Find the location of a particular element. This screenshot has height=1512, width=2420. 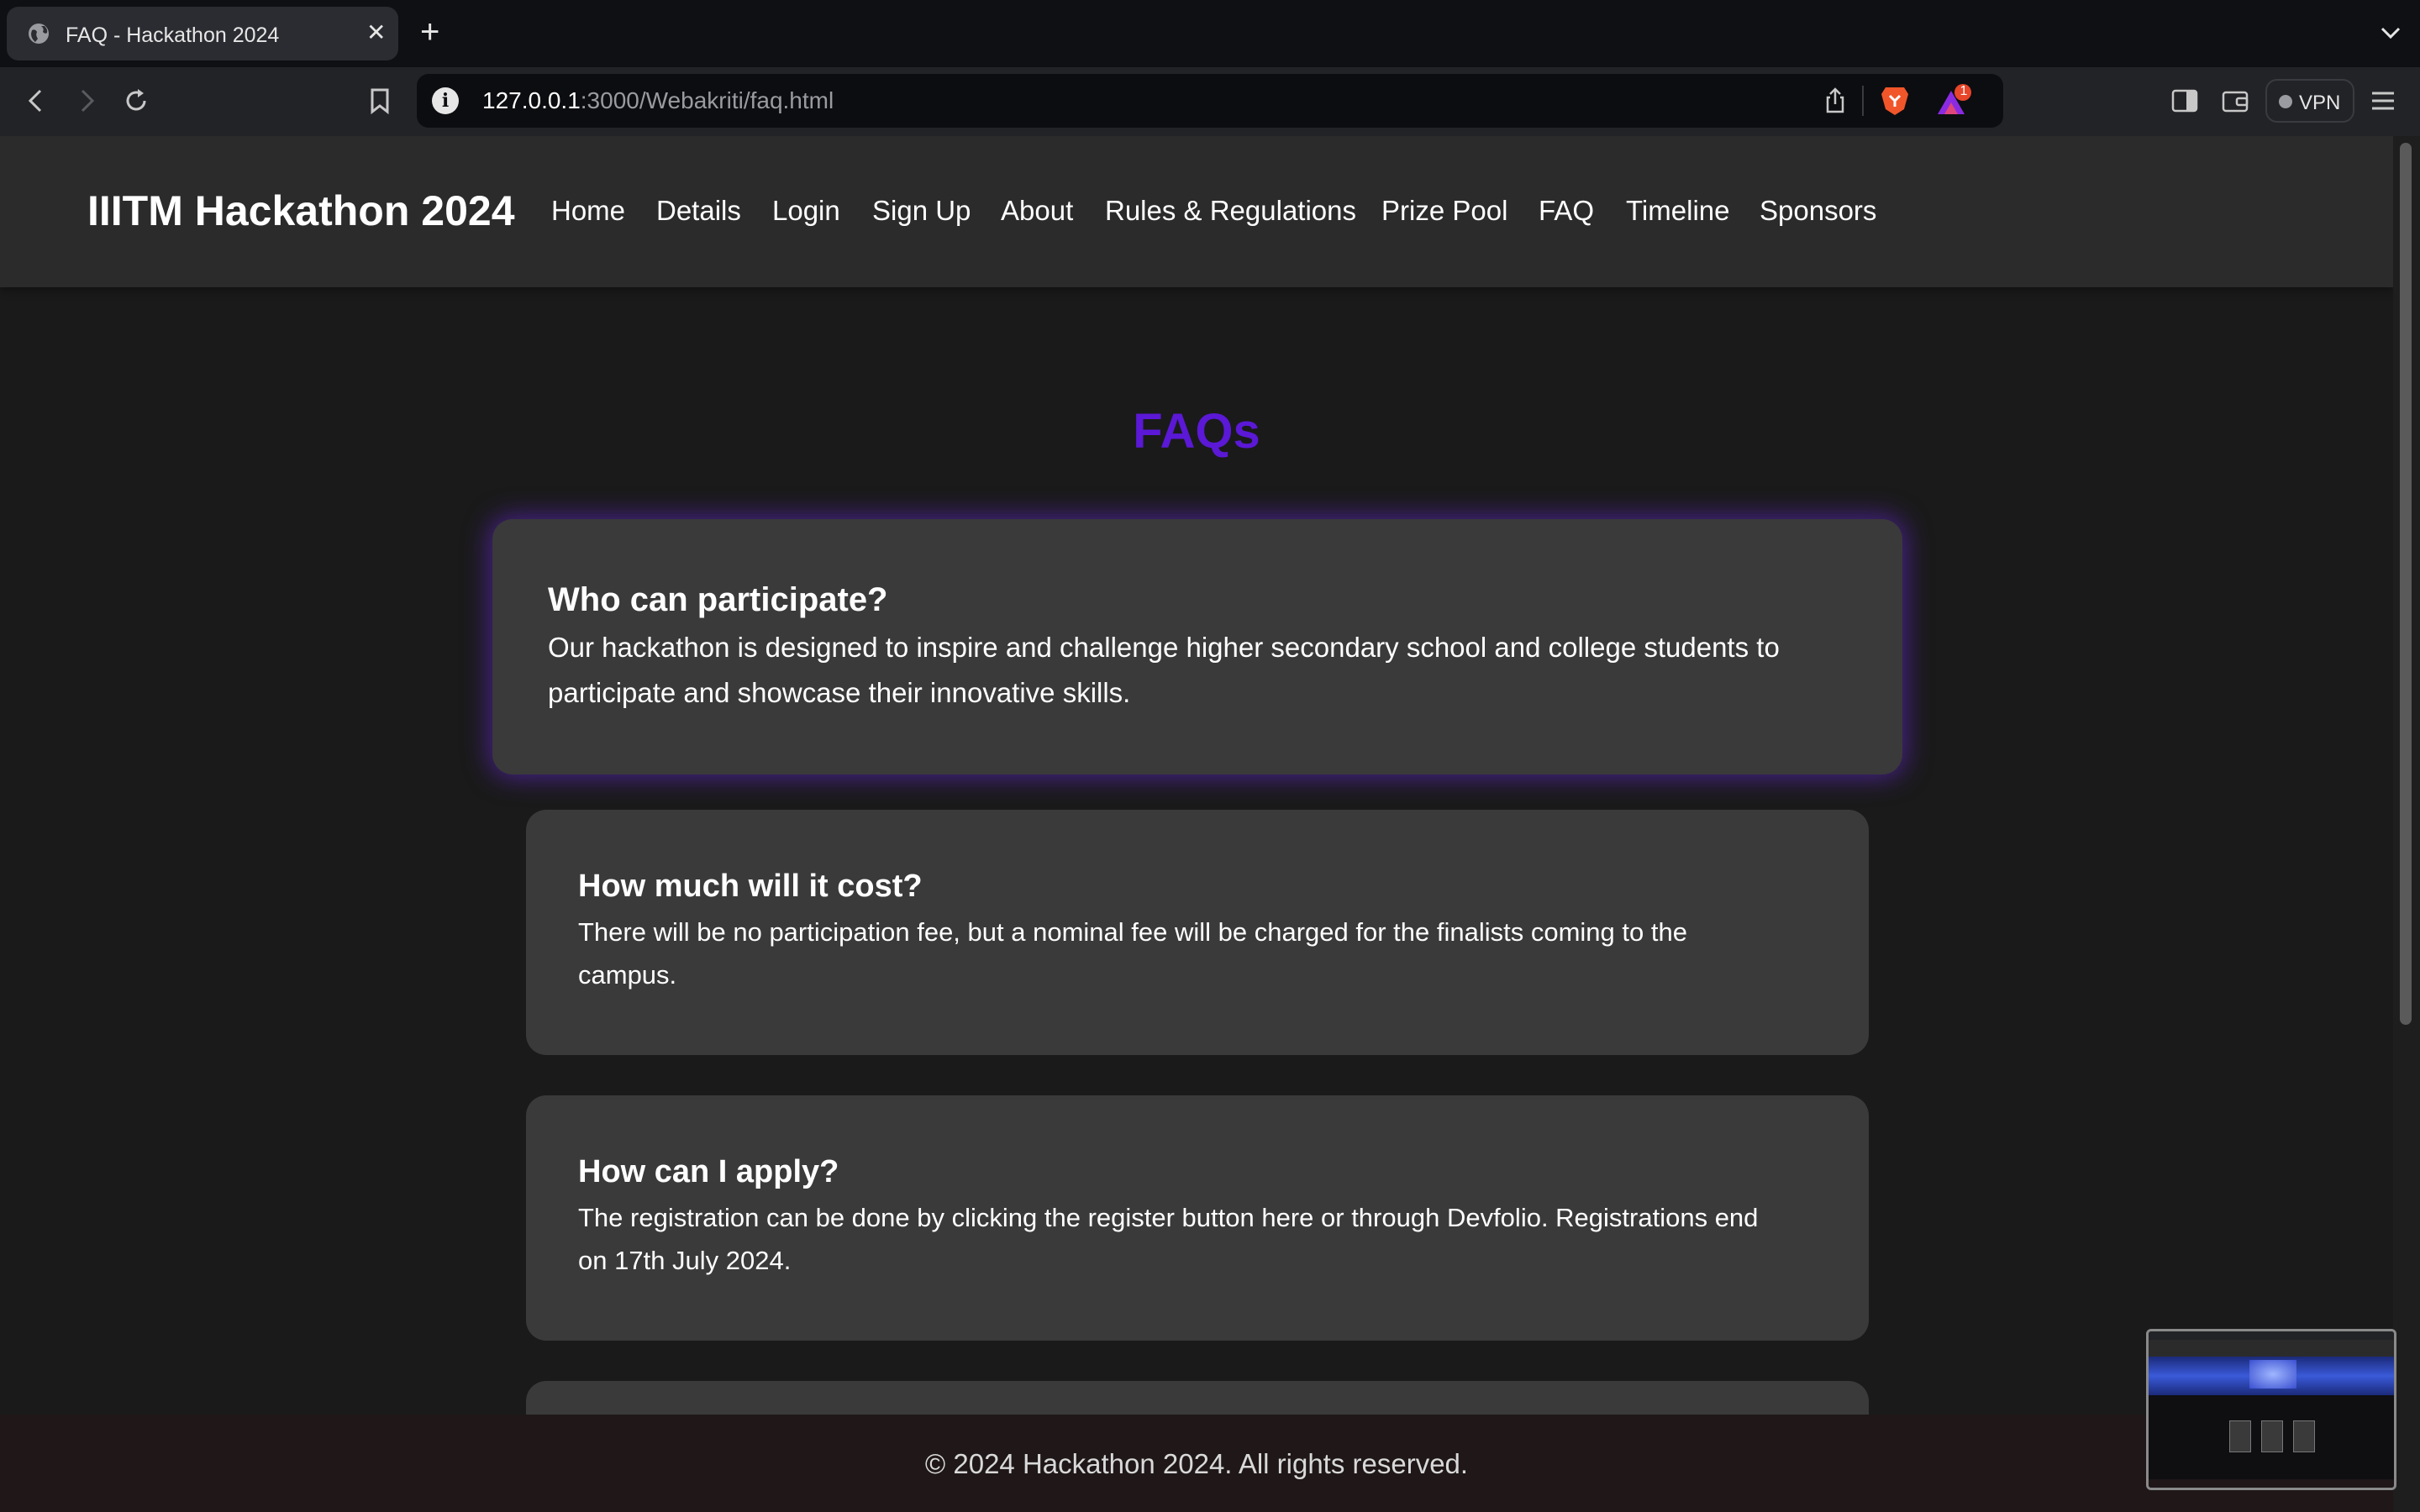

scrollbar-thumb is located at coordinates (2406, 584).